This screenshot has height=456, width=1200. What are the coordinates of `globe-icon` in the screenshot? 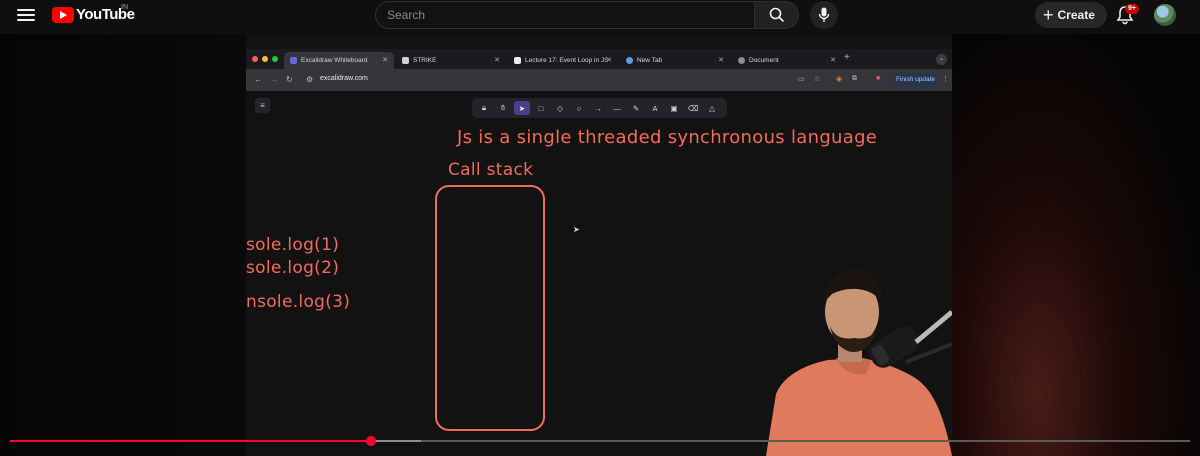 It's located at (741, 60).